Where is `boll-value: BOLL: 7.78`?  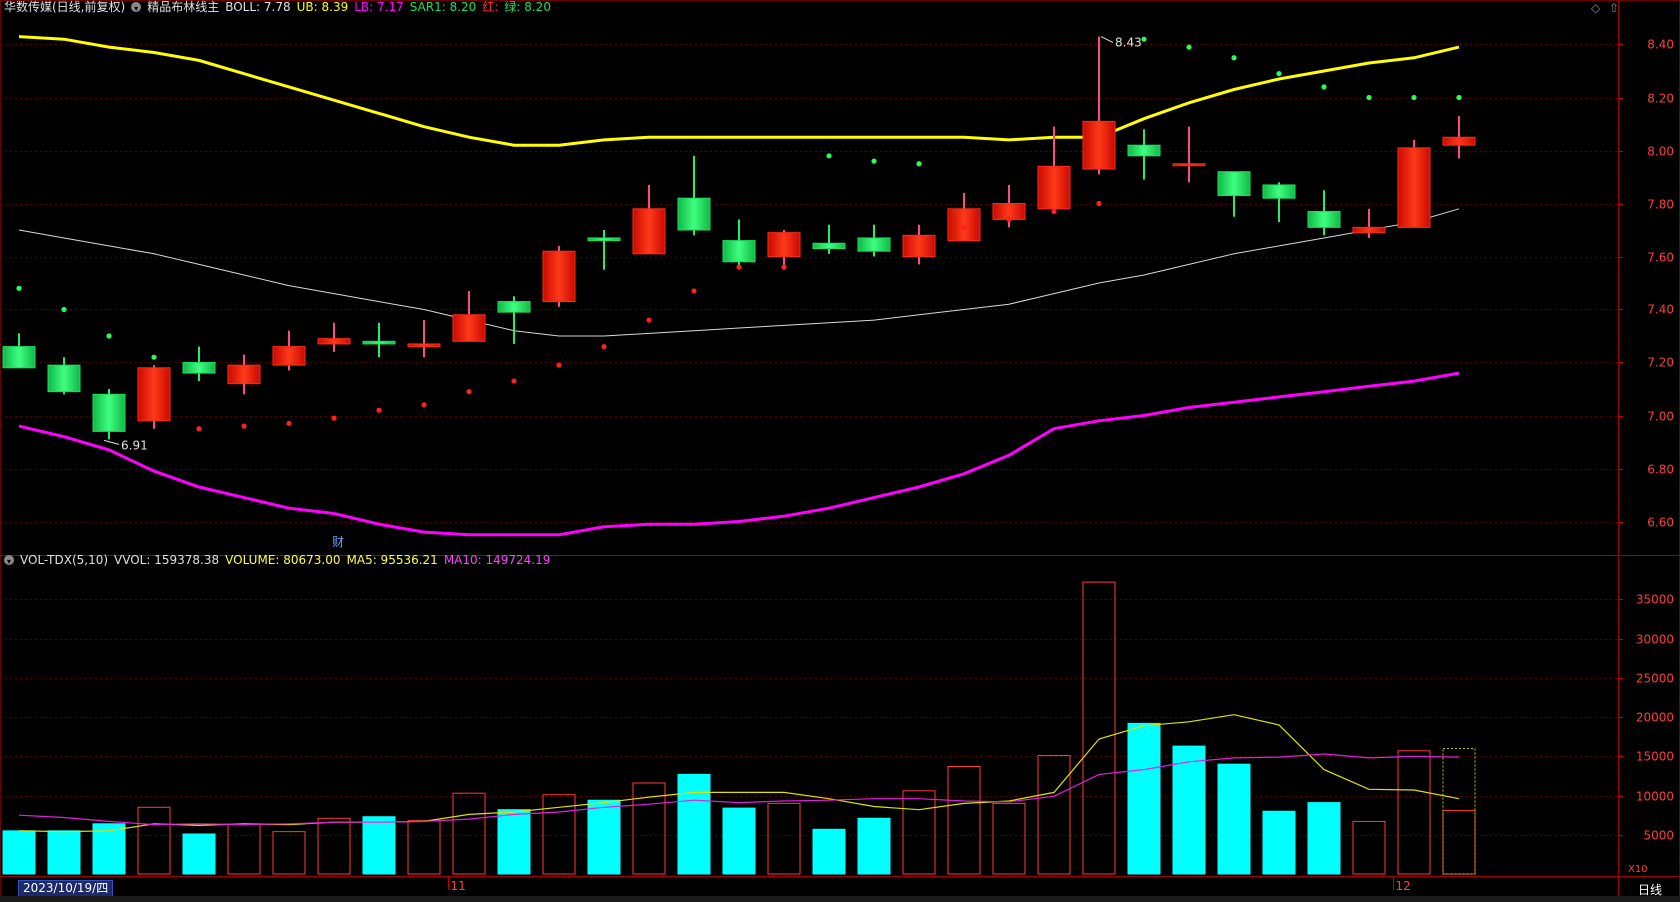 boll-value: BOLL: 7.78 is located at coordinates (258, 7).